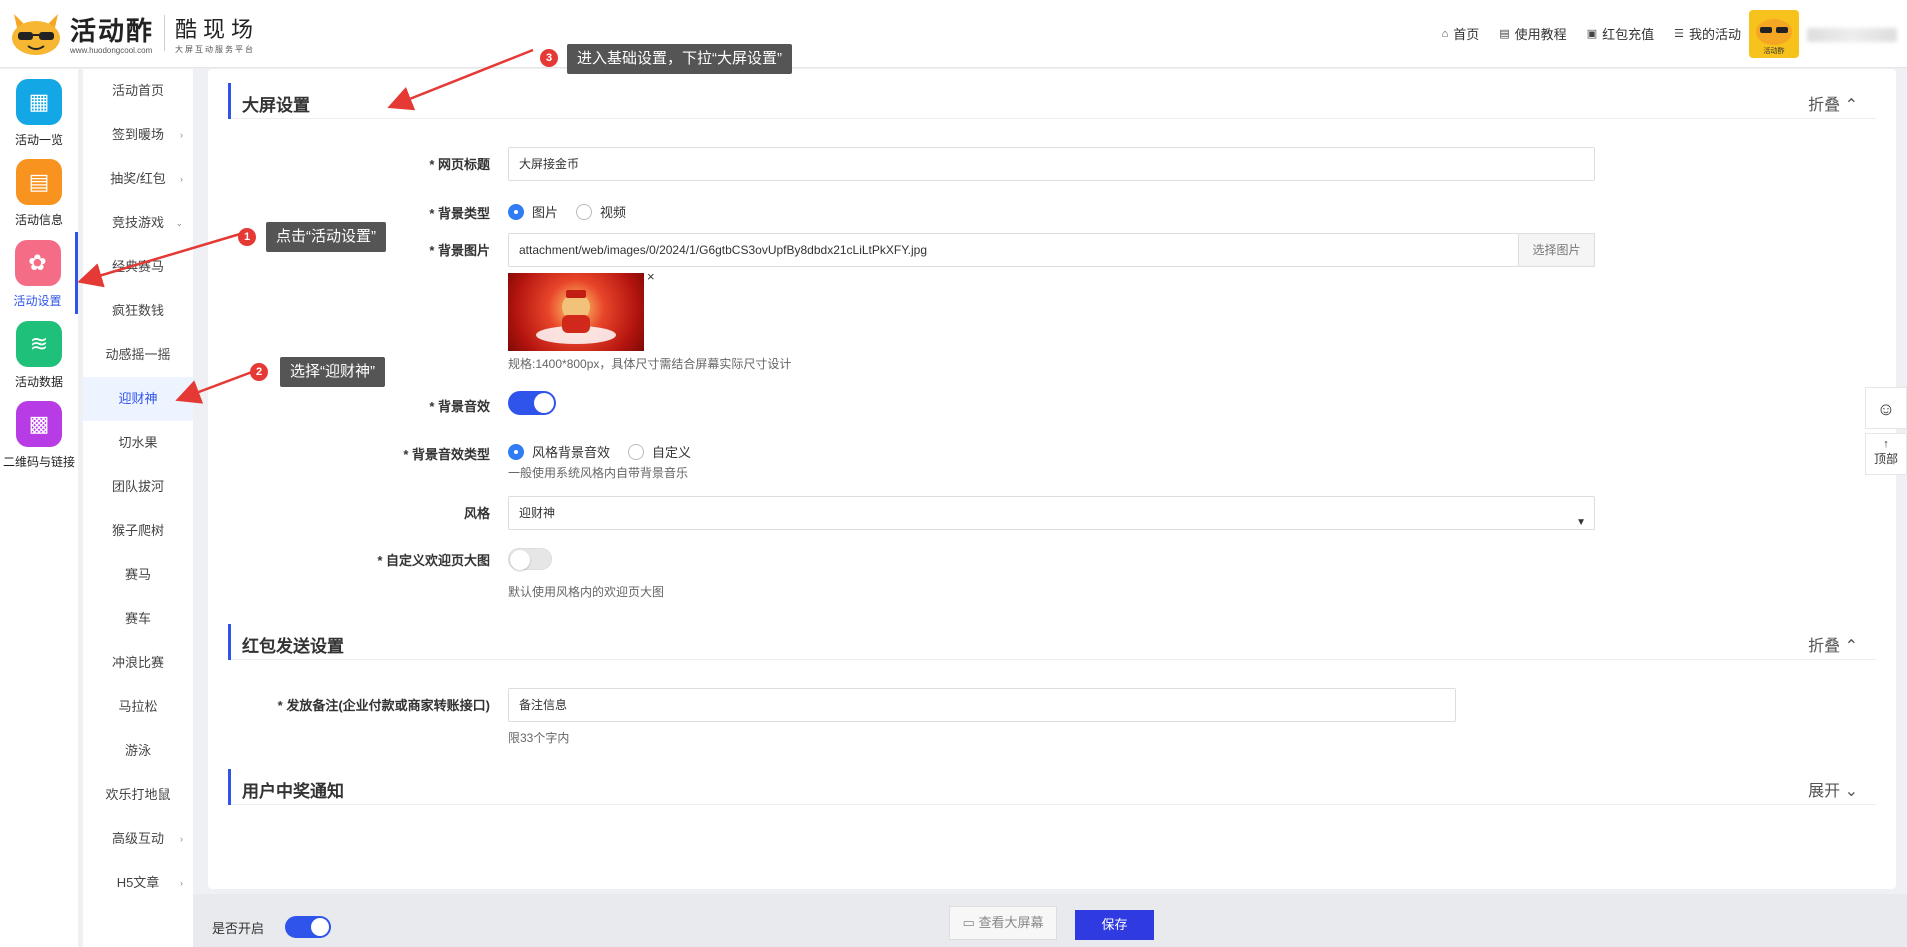 This screenshot has height=947, width=1907. Describe the element at coordinates (138, 223) in the screenshot. I see `submenu-item-games: 竞技游戏 ⌄` at that location.